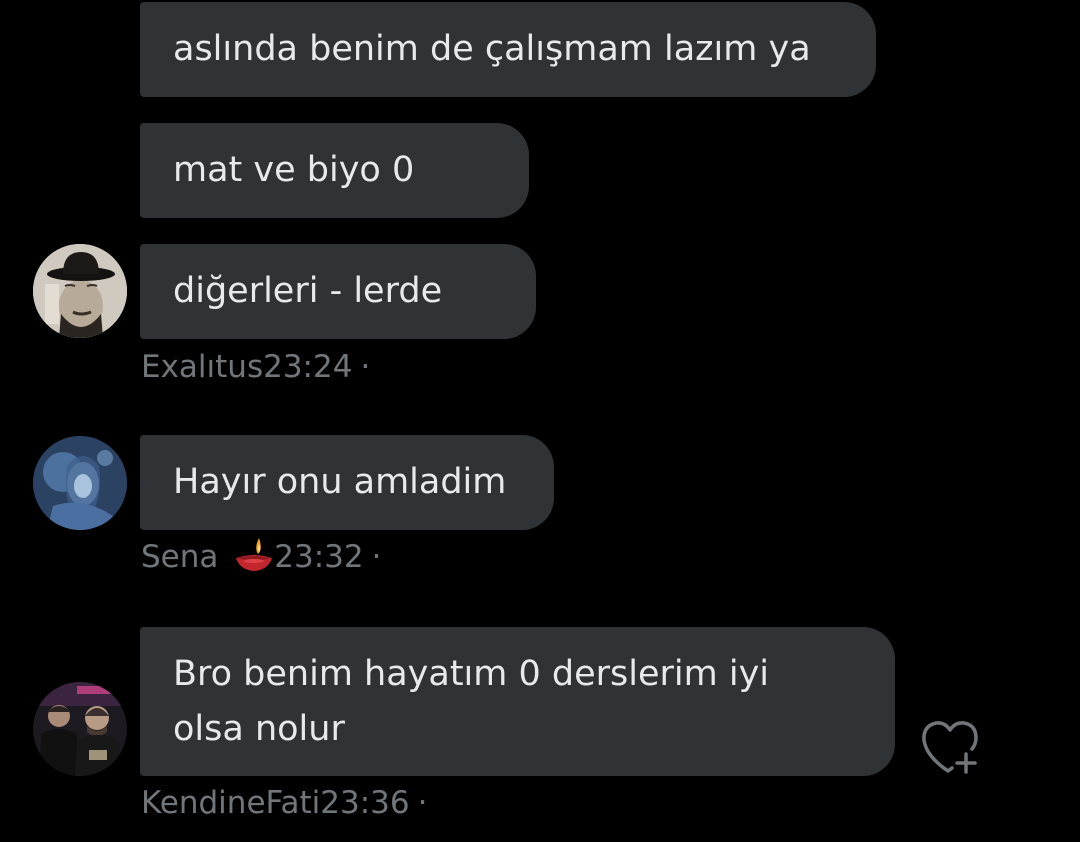 Image resolution: width=1080 pixels, height=842 pixels. I want to click on message-meta: Sena 23:32 ·, so click(261, 558).